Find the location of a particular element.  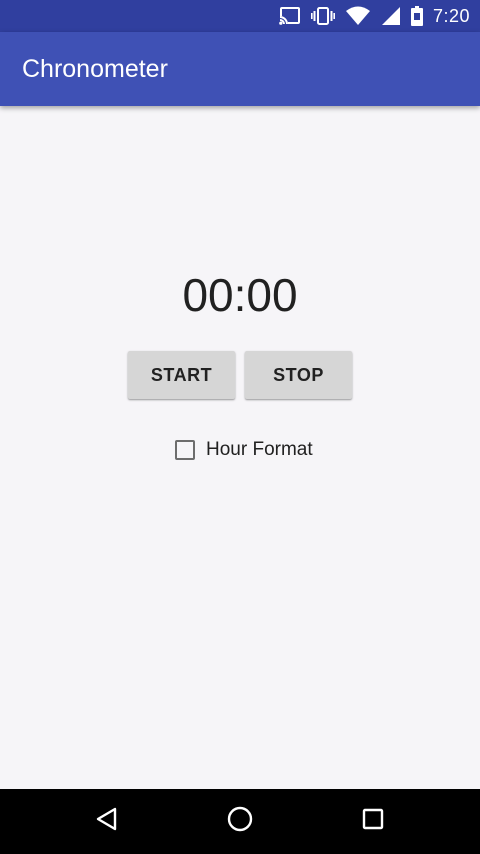

home-button is located at coordinates (240, 821).